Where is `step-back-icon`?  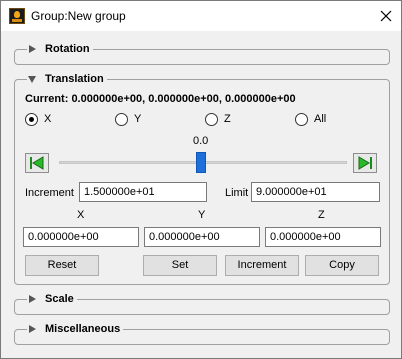 step-back-icon is located at coordinates (37, 163).